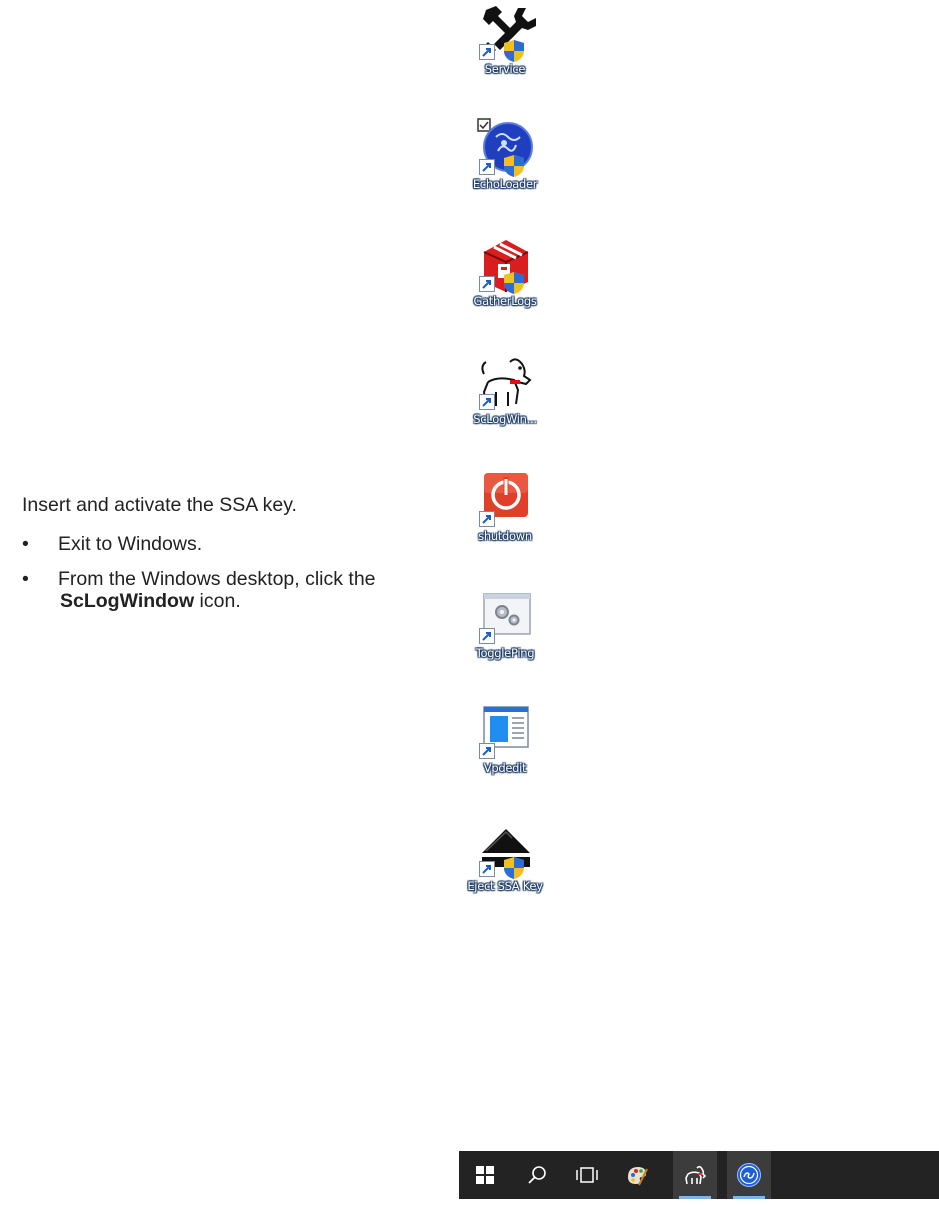  What do you see at coordinates (217, 601) in the screenshot?
I see `step-text-post: icon.` at bounding box center [217, 601].